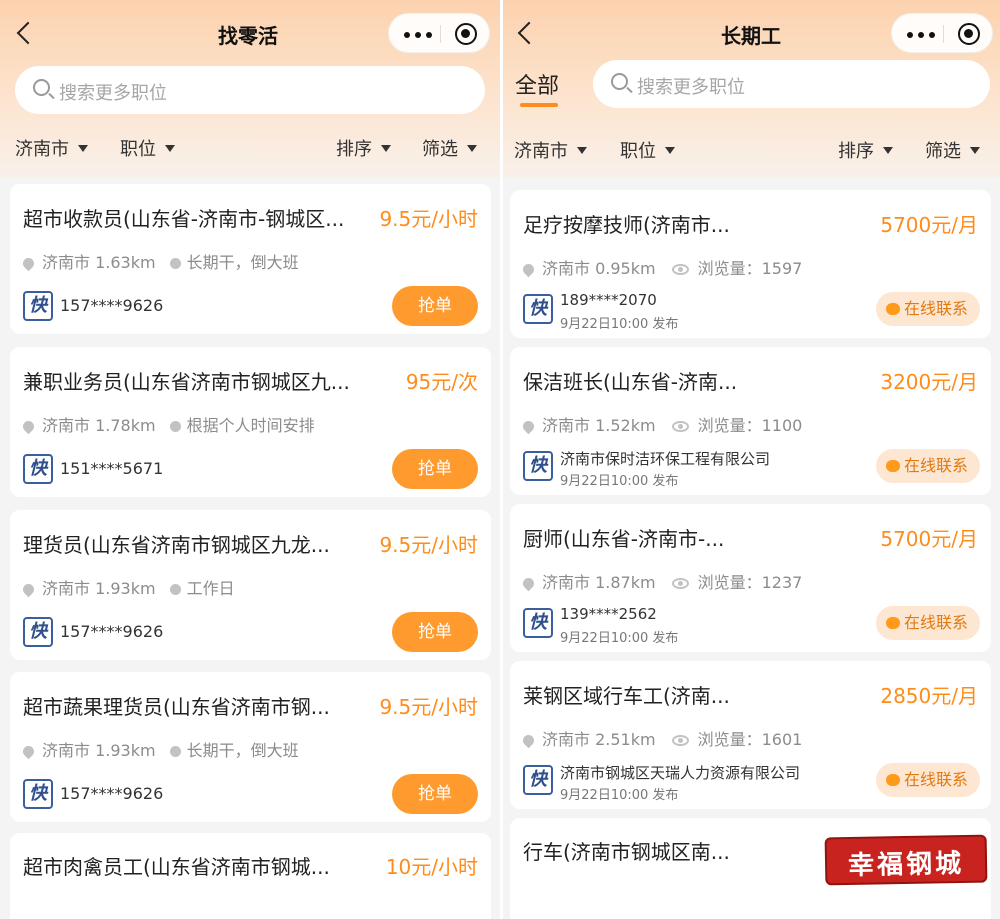  What do you see at coordinates (943, 151) in the screenshot?
I see `filter-screen-label: 筛选` at bounding box center [943, 151].